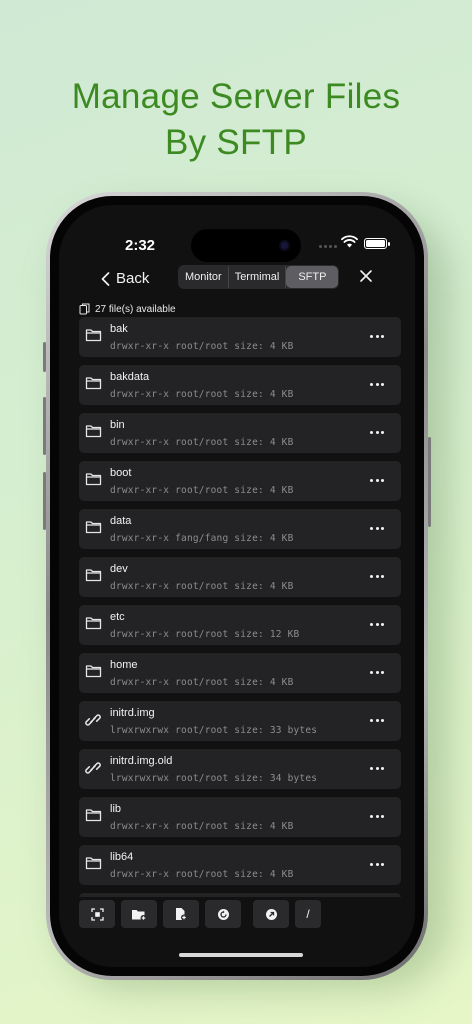 Image resolution: width=472 pixels, height=1024 pixels. Describe the element at coordinates (121, 473) in the screenshot. I see `file-name: boot` at that location.